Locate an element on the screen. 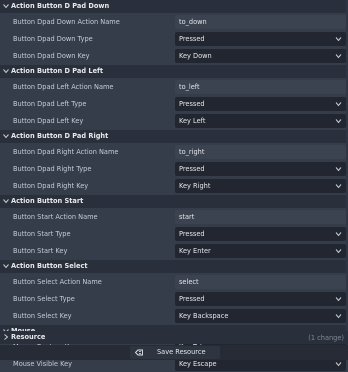 This screenshot has width=348, height=372. property-label: Button Start Key is located at coordinates (40, 251).